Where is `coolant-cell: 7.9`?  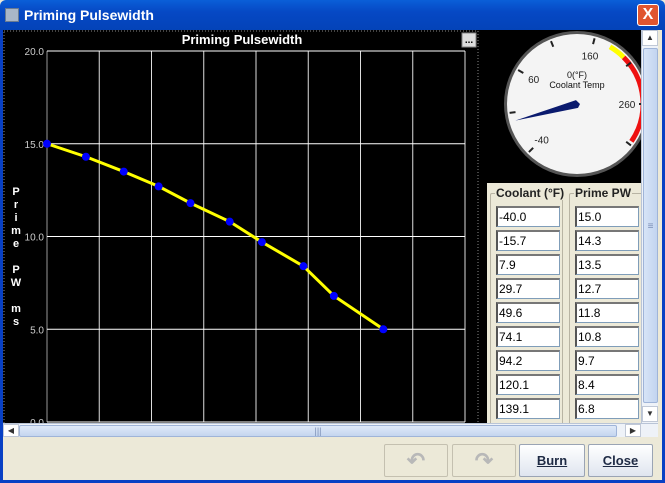 coolant-cell: 7.9 is located at coordinates (528, 264).